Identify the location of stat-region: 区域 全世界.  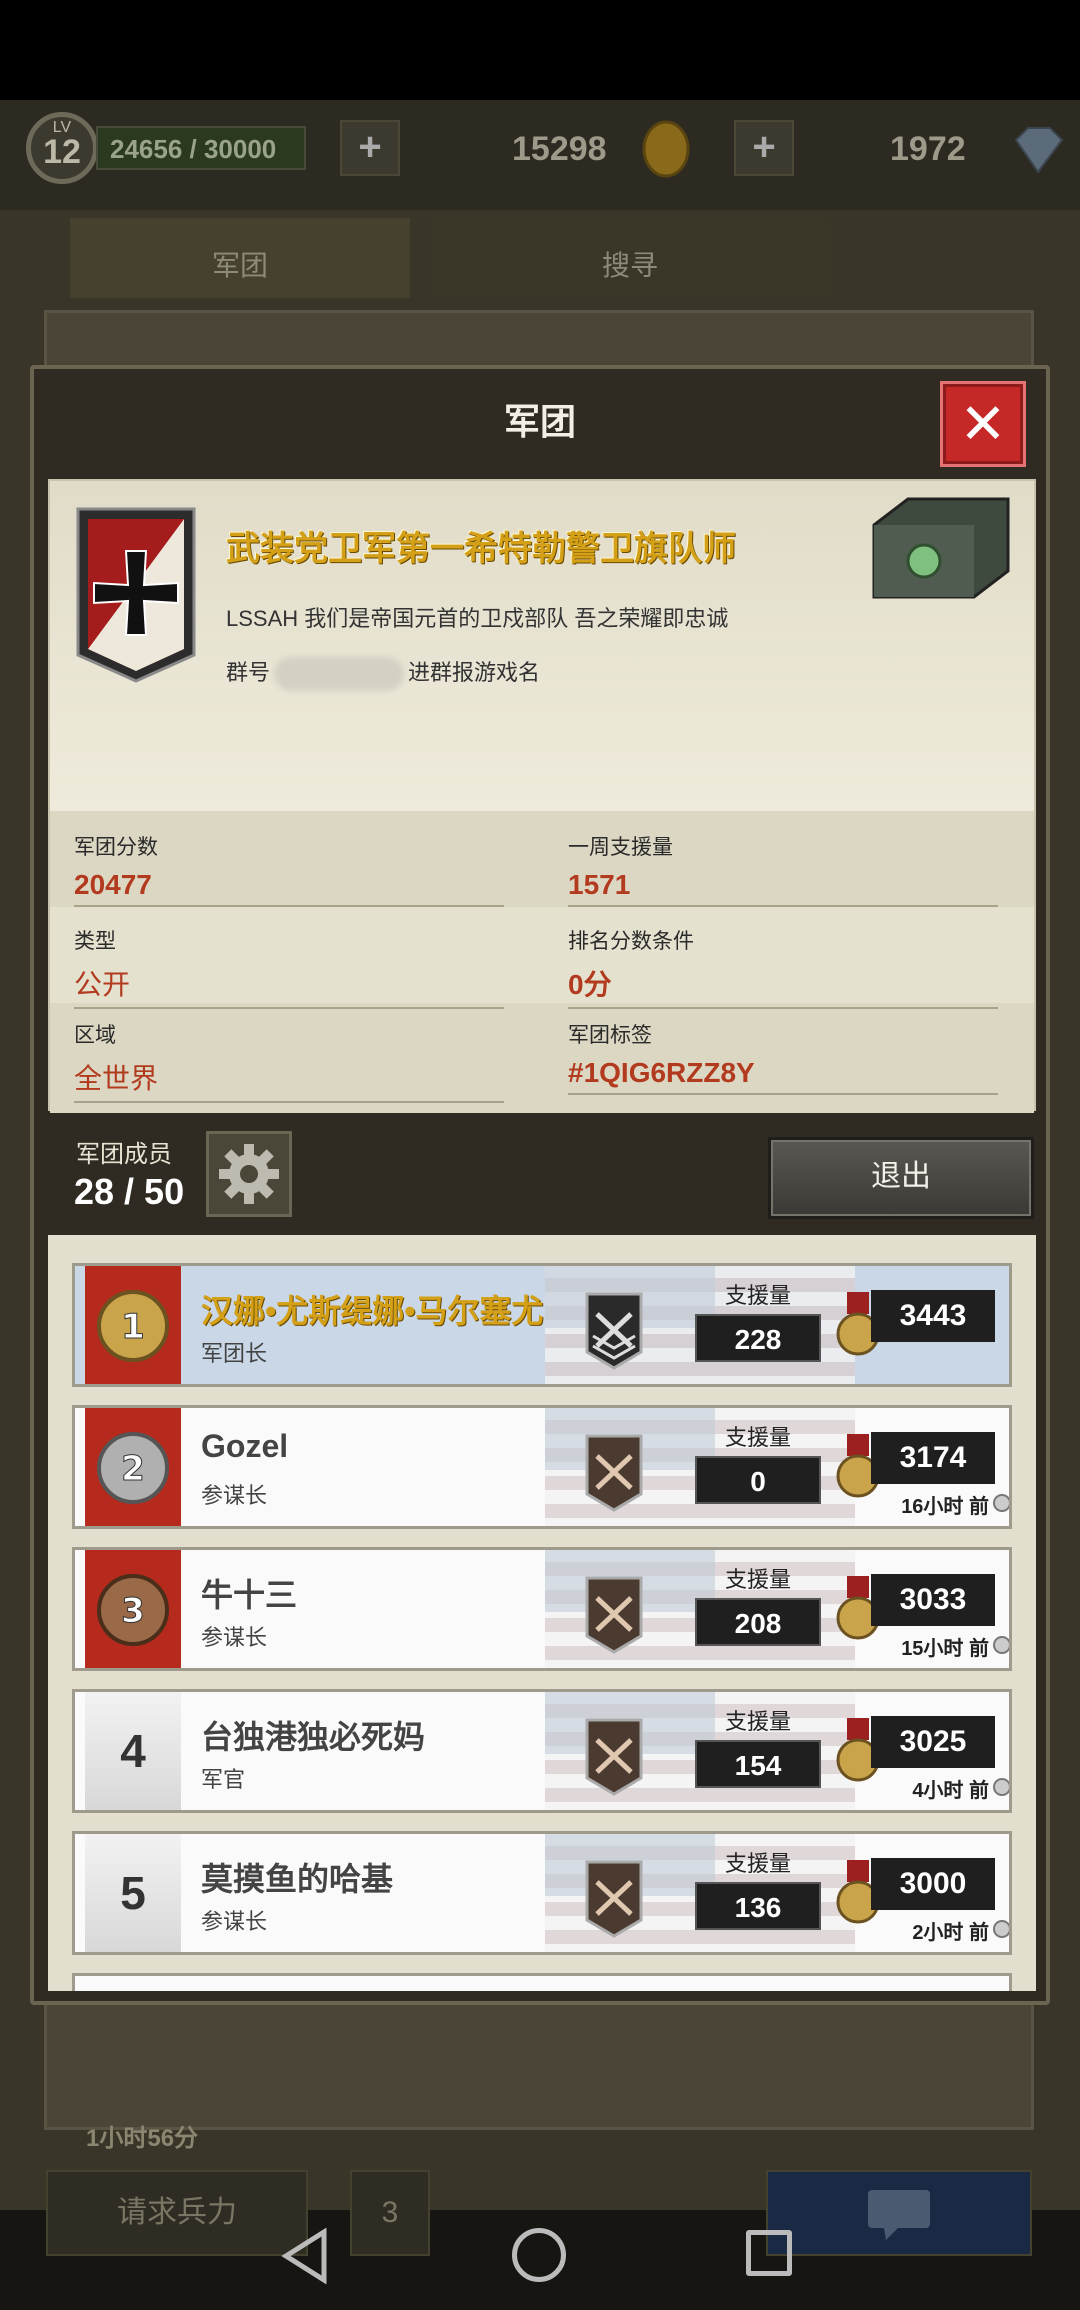
(289, 1062).